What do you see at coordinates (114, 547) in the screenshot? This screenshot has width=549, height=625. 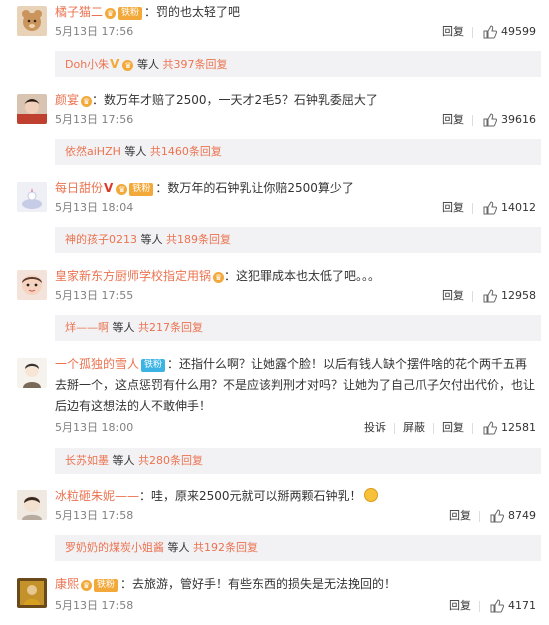 I see `reply-user: 罗奶奶的煤炭小姐酱` at bounding box center [114, 547].